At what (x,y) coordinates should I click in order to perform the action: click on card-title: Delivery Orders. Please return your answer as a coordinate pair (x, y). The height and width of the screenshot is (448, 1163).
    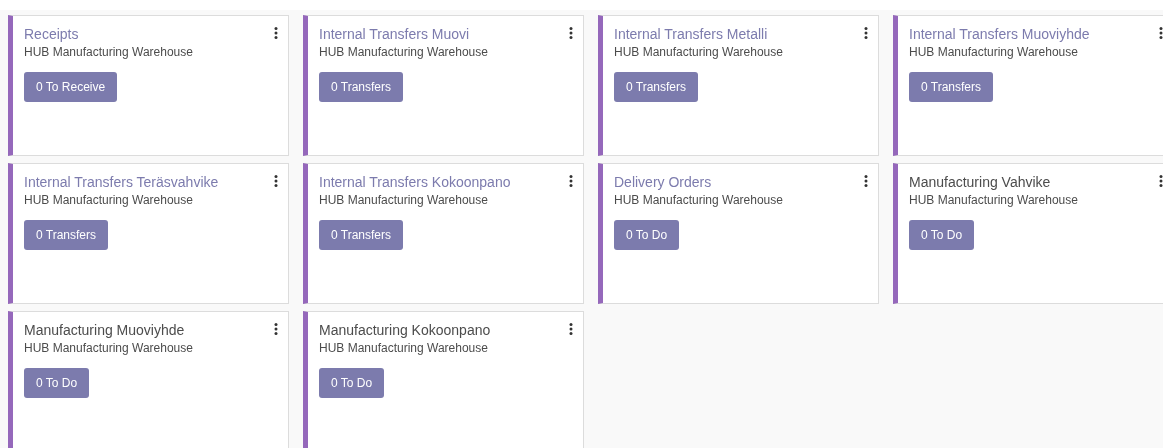
    Looking at the image, I should click on (663, 182).